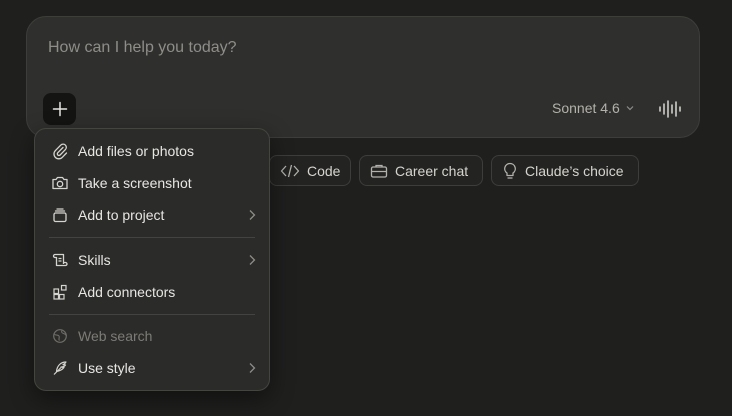 Image resolution: width=732 pixels, height=416 pixels. What do you see at coordinates (152, 368) in the screenshot?
I see `menu-item-use-style: Use style` at bounding box center [152, 368].